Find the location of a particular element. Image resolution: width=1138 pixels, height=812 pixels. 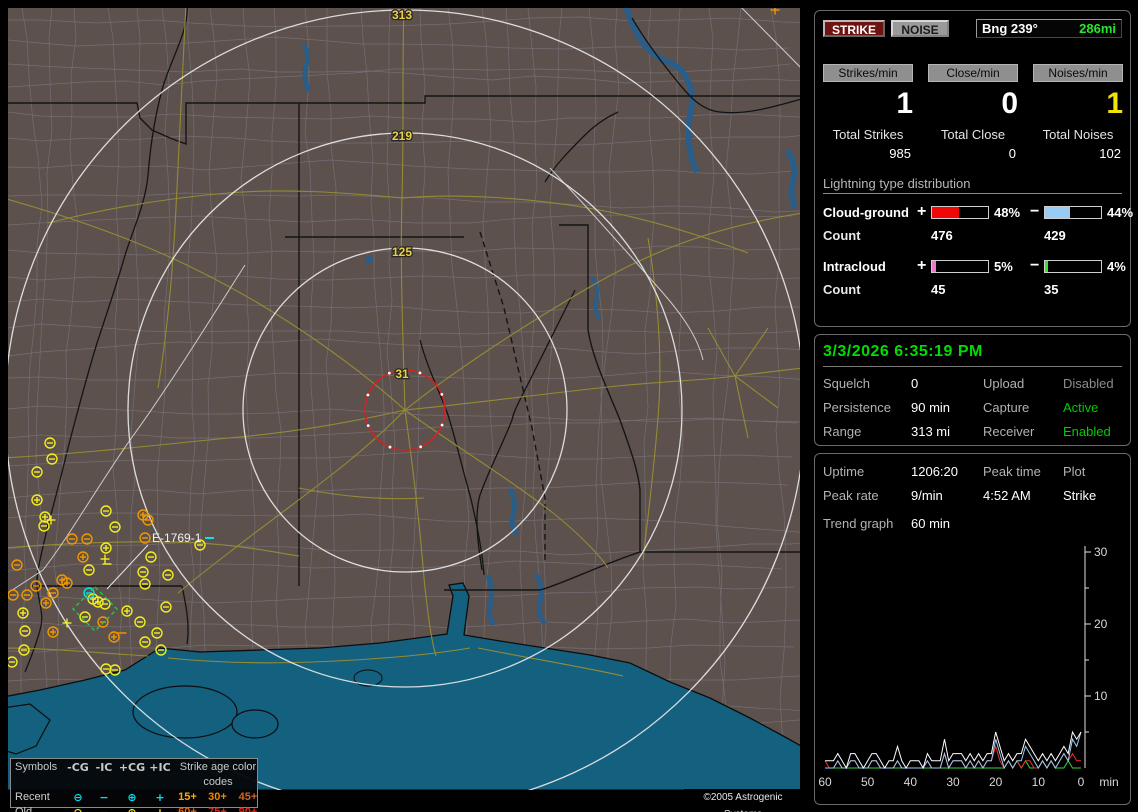

age-15: 15+ is located at coordinates (187, 797).